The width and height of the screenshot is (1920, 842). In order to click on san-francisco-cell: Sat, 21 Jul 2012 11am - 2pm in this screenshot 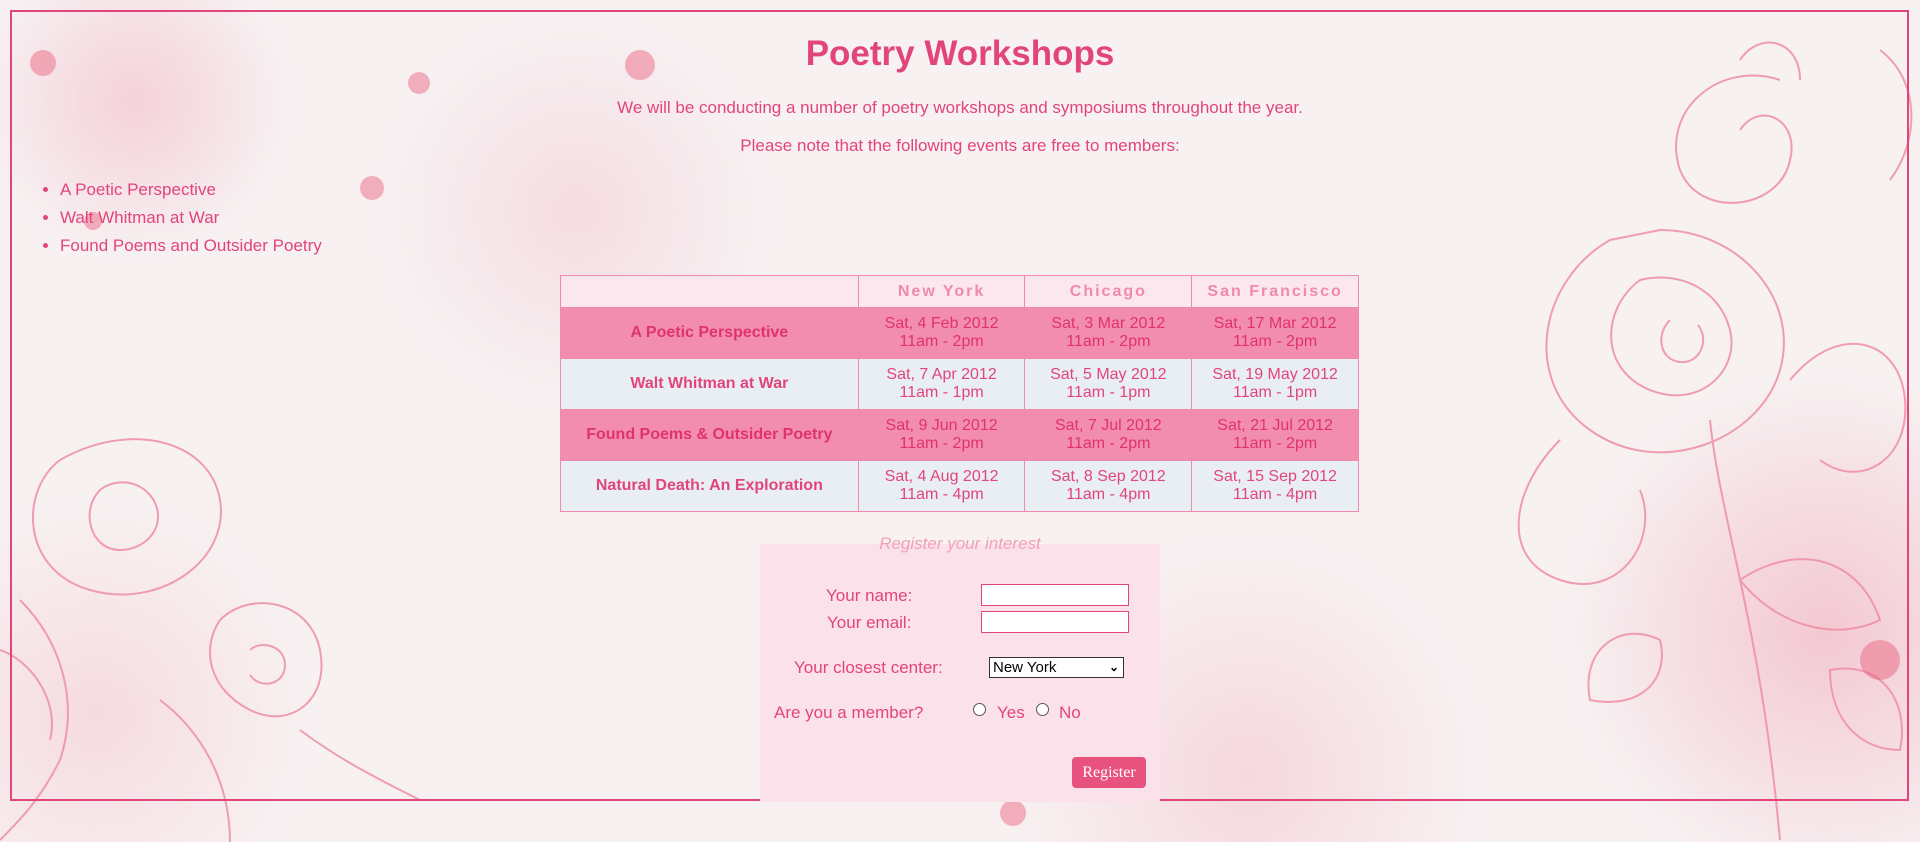, I will do `click(1275, 435)`.